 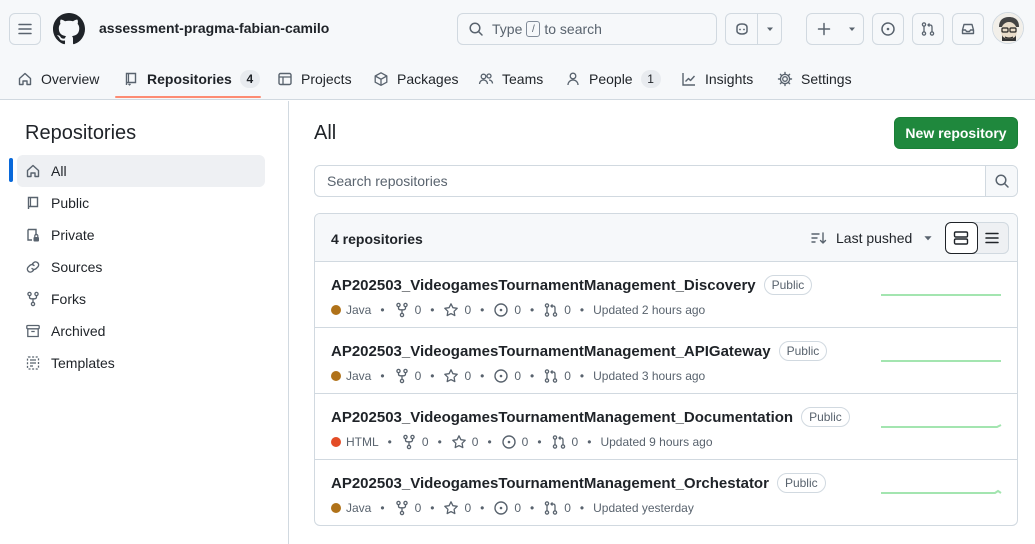 What do you see at coordinates (68, 299) in the screenshot?
I see `sidebar-item-label: Forks` at bounding box center [68, 299].